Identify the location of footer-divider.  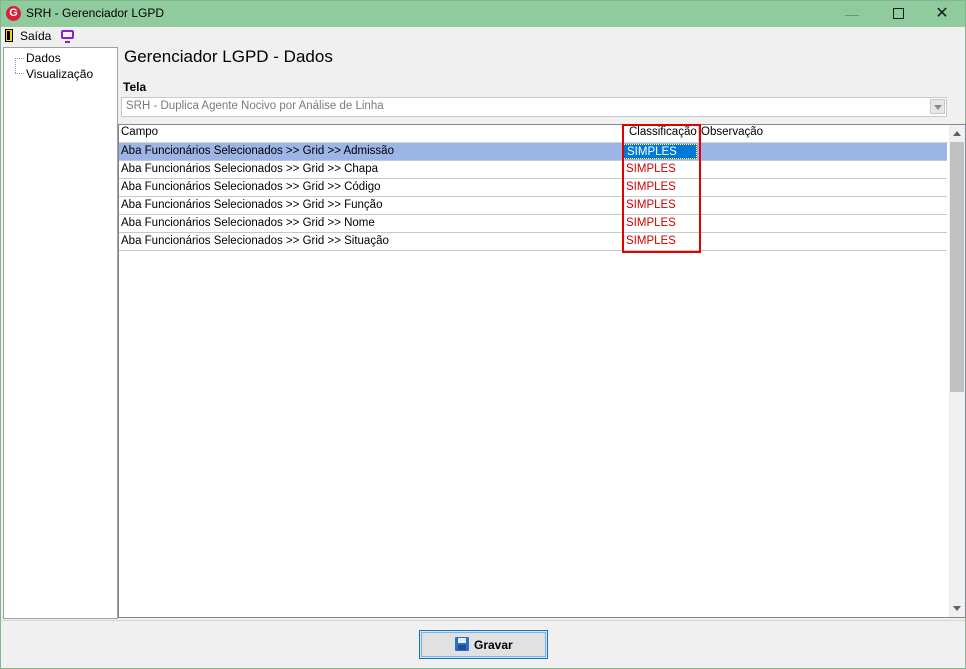
(483, 620).